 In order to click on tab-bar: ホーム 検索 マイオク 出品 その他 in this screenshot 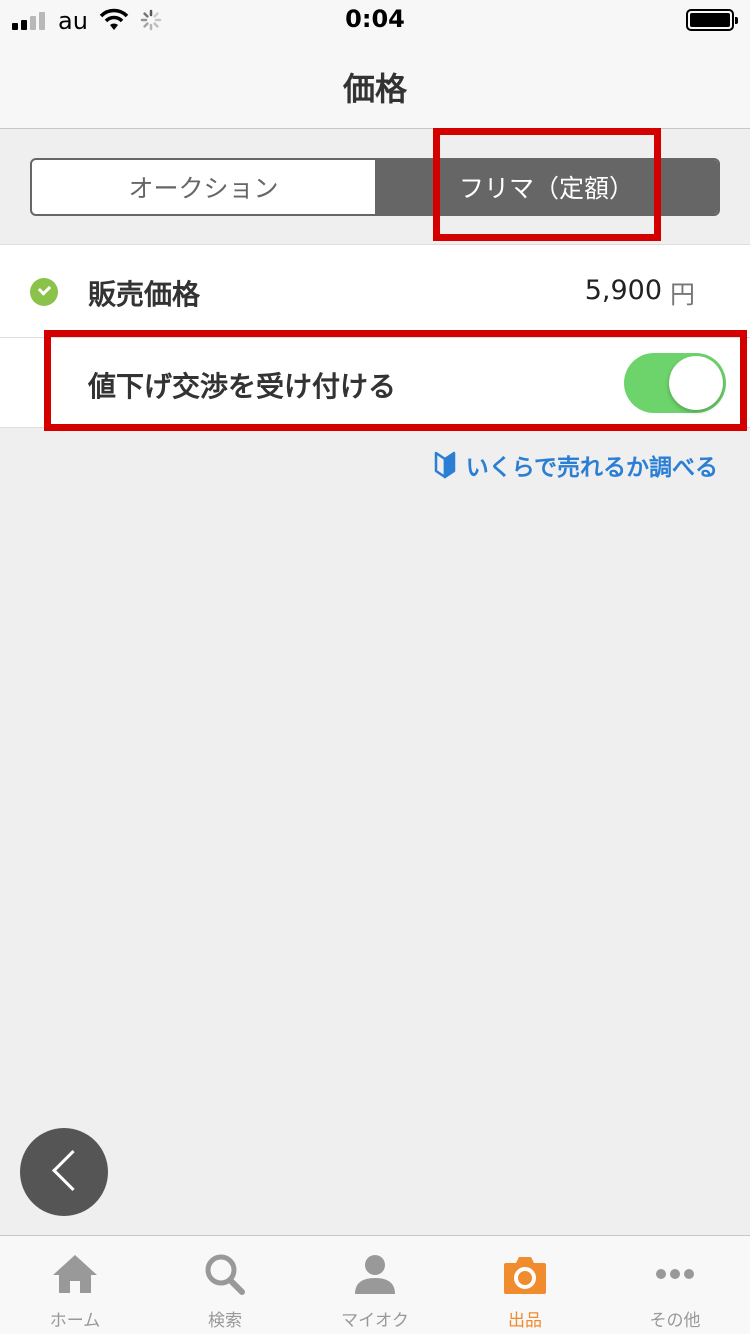, I will do `click(375, 1284)`.